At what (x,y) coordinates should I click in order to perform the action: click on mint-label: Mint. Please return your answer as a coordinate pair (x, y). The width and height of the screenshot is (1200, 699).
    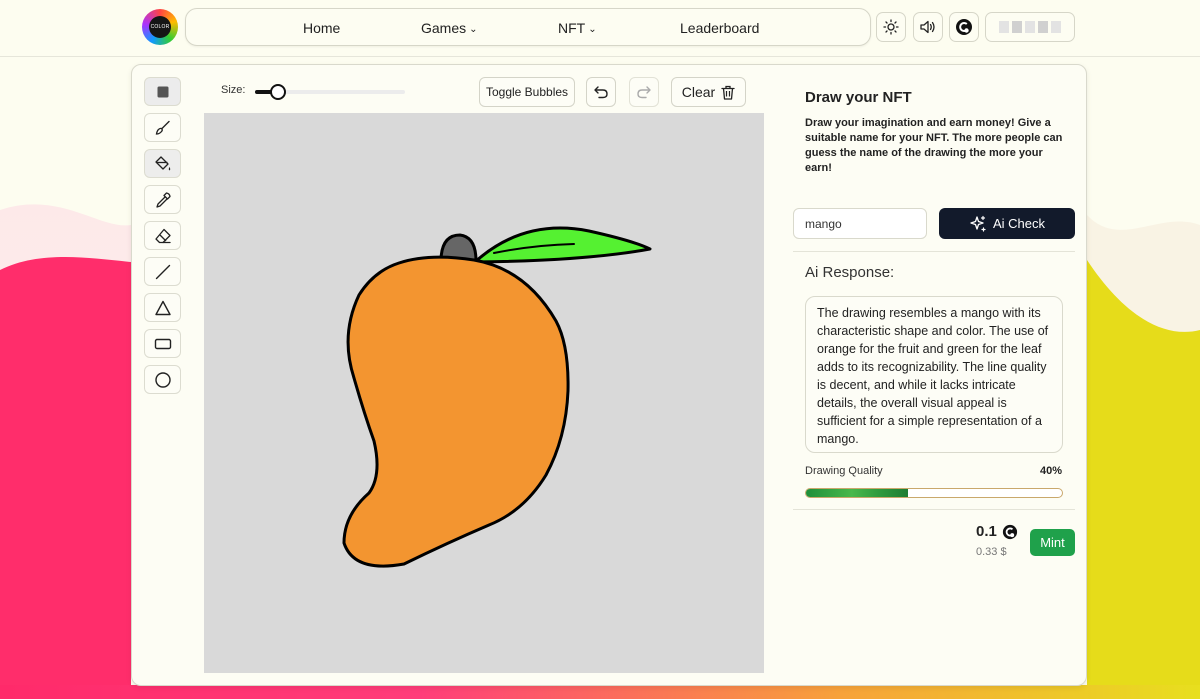
    Looking at the image, I should click on (1052, 542).